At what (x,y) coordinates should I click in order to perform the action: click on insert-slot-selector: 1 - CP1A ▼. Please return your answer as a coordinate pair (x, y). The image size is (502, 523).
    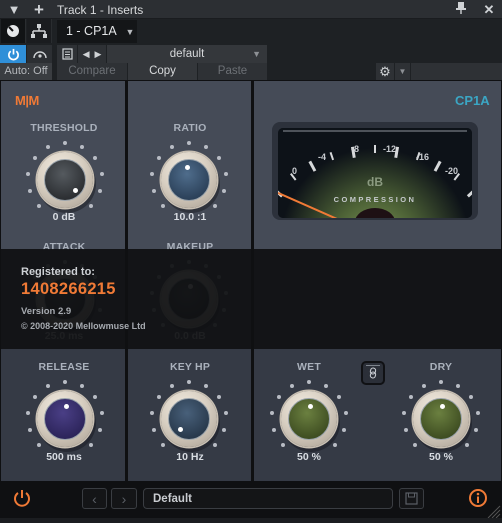
    Looking at the image, I should click on (97, 31).